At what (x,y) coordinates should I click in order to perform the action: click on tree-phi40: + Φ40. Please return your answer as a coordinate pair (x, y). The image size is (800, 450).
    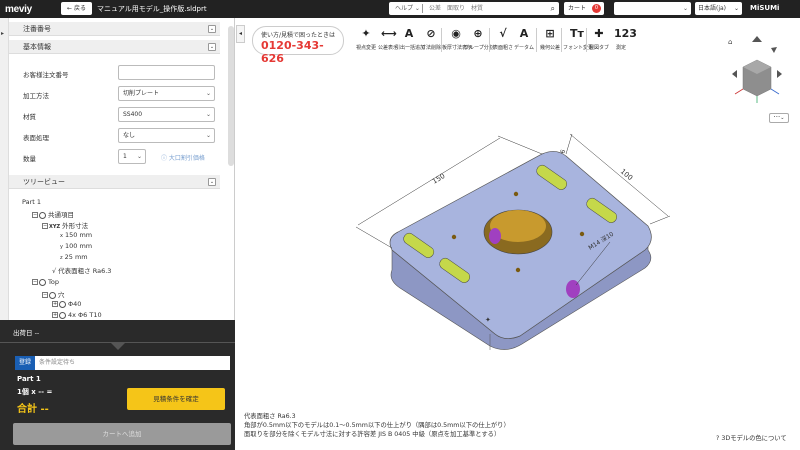
    Looking at the image, I should click on (66, 304).